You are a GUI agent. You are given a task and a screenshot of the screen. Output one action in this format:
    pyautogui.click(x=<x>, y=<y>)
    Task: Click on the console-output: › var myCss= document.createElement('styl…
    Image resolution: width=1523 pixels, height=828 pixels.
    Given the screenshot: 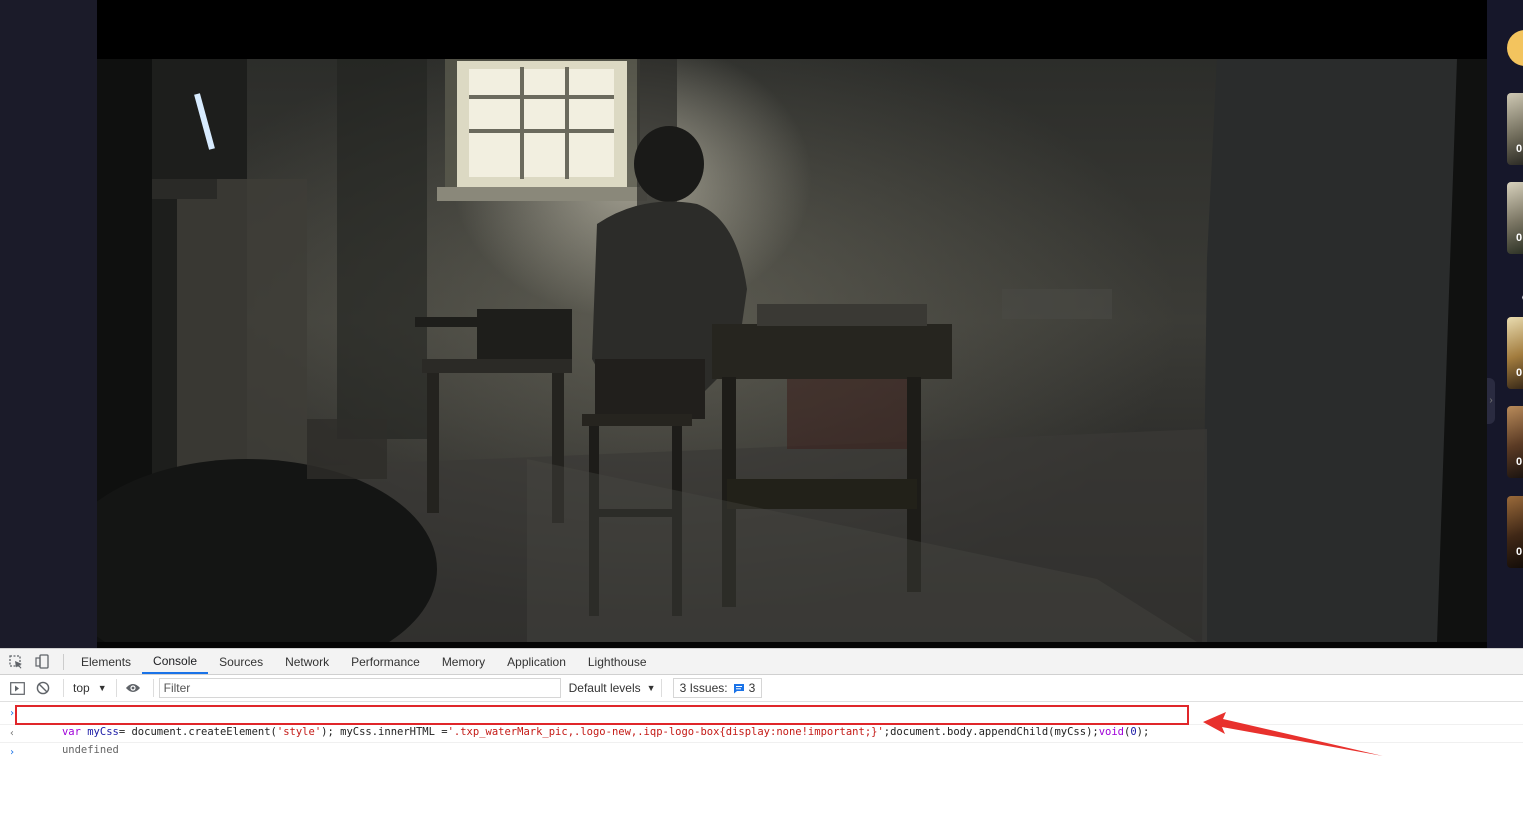 What is the action you would take?
    pyautogui.click(x=761, y=732)
    